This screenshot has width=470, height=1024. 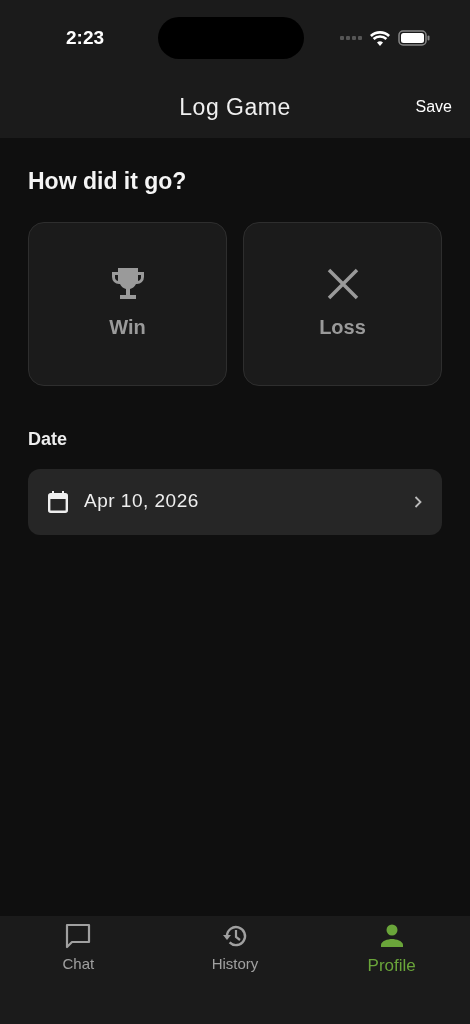 What do you see at coordinates (85, 37) in the screenshot?
I see `status-time: 2:23` at bounding box center [85, 37].